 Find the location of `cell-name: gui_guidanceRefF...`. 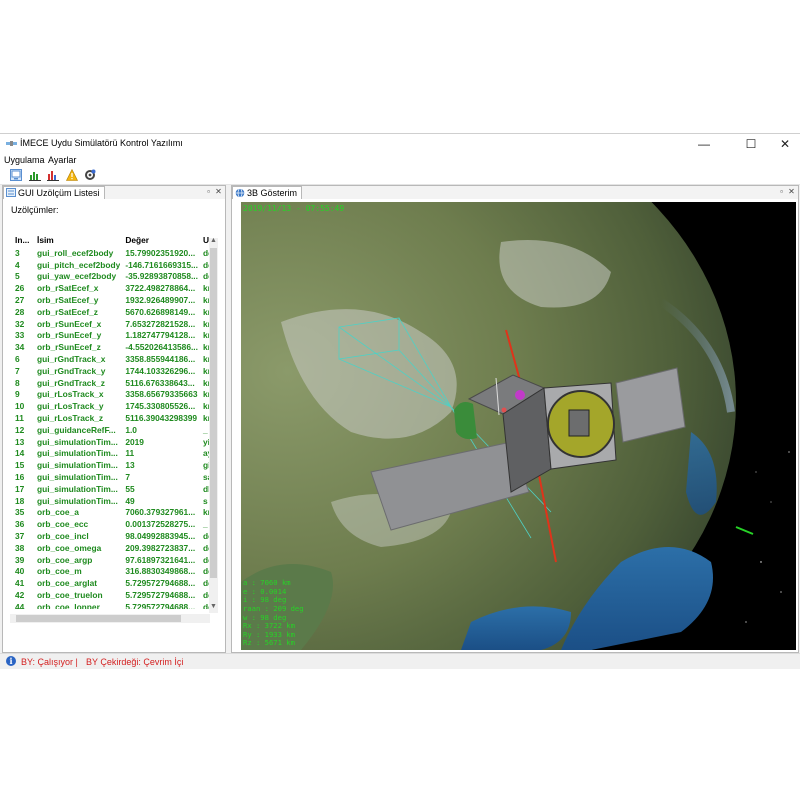

cell-name: gui_guidanceRefF... is located at coordinates (76, 429).